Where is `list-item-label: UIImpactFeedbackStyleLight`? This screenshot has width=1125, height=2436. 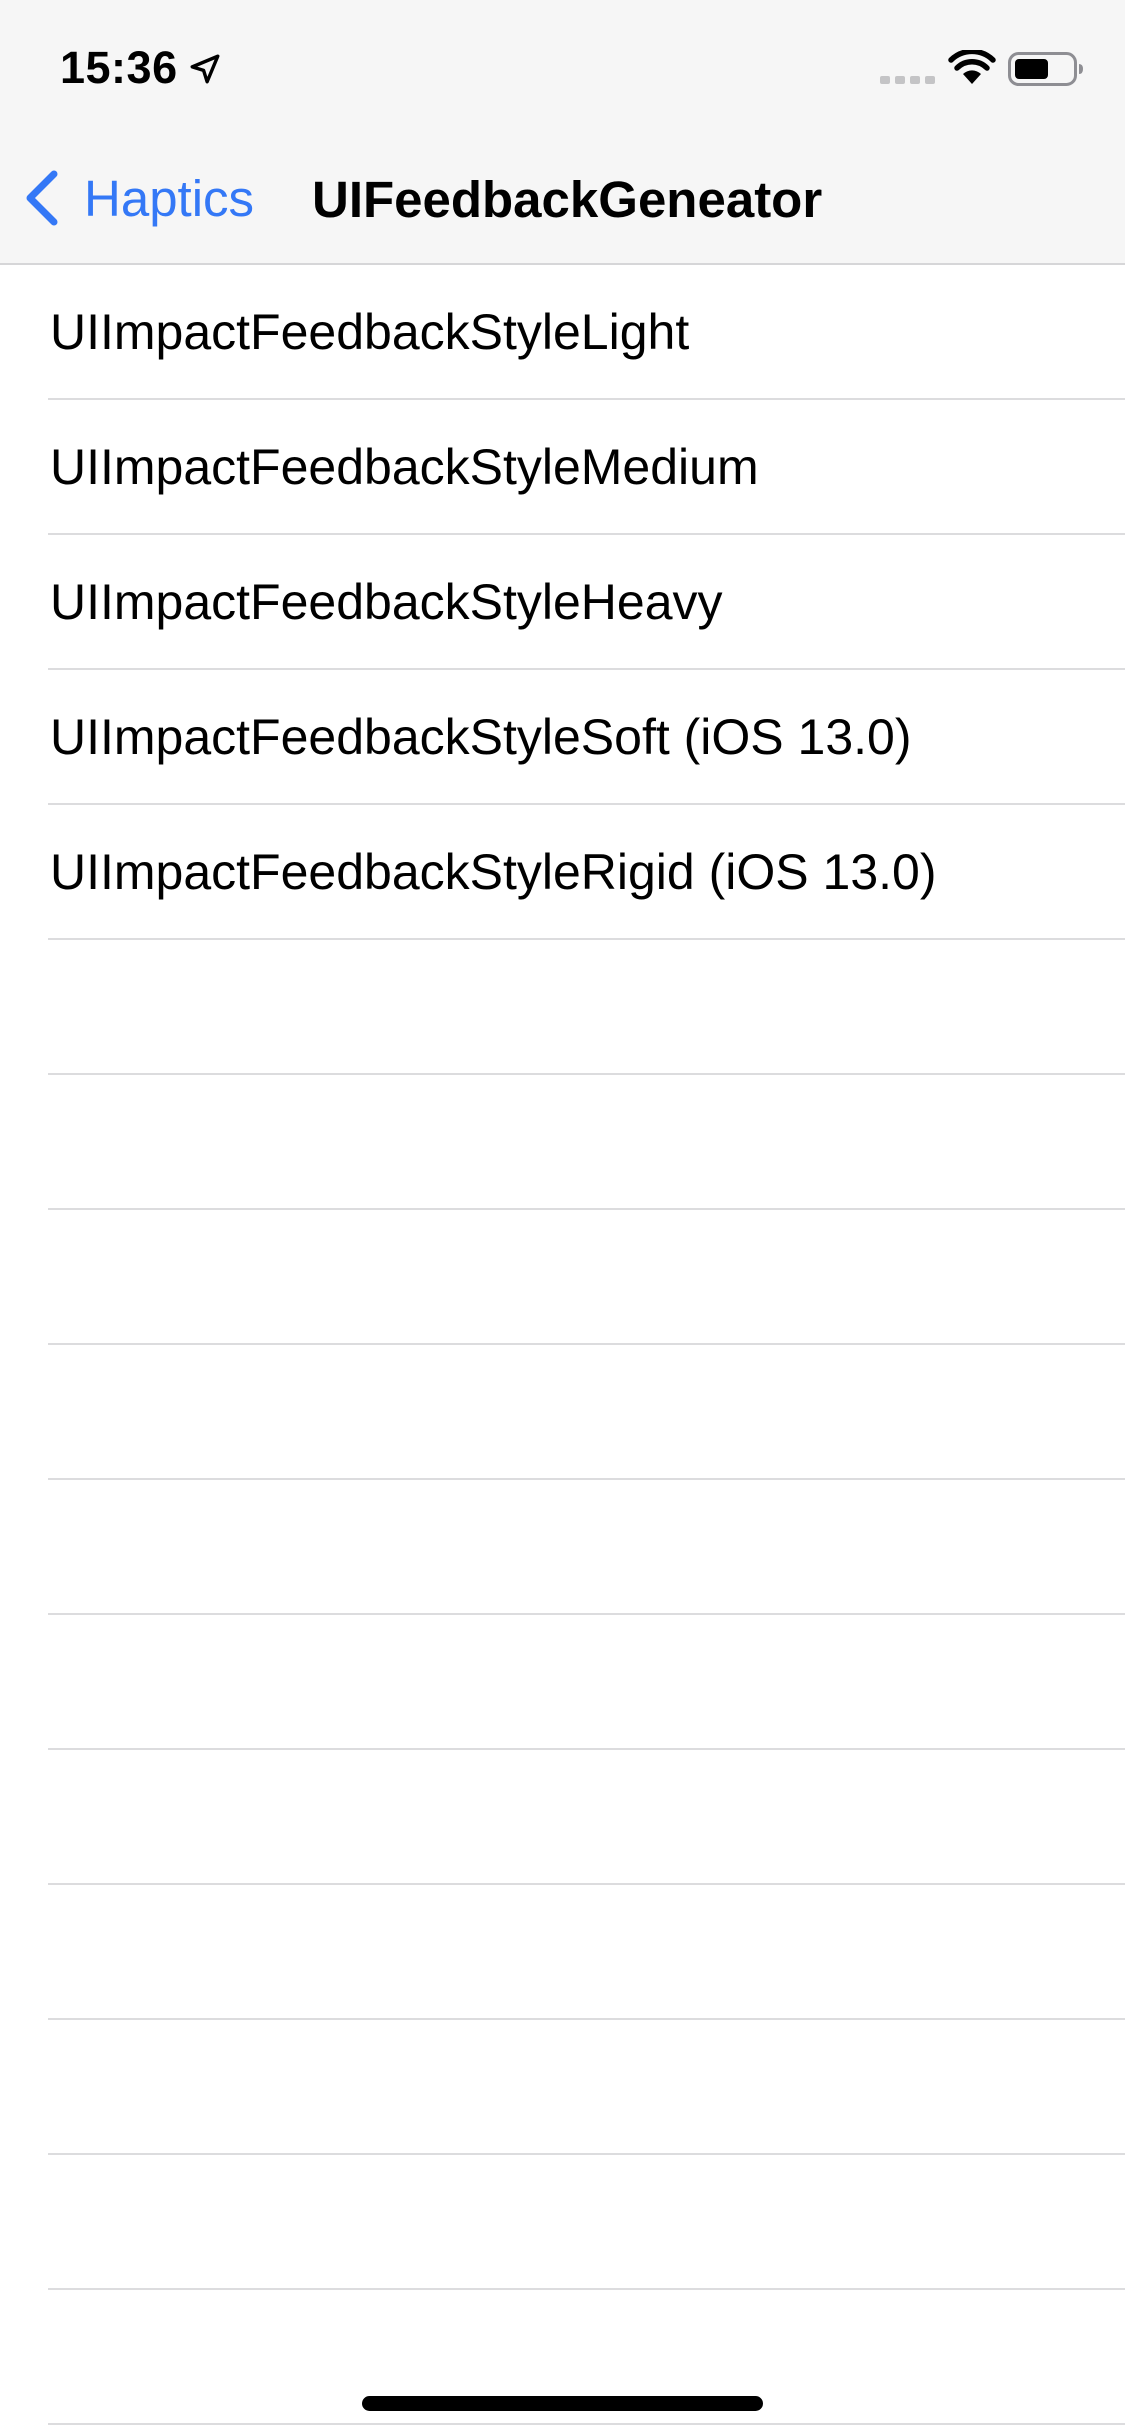
list-item-label: UIImpactFeedbackStyleLight is located at coordinates (370, 332).